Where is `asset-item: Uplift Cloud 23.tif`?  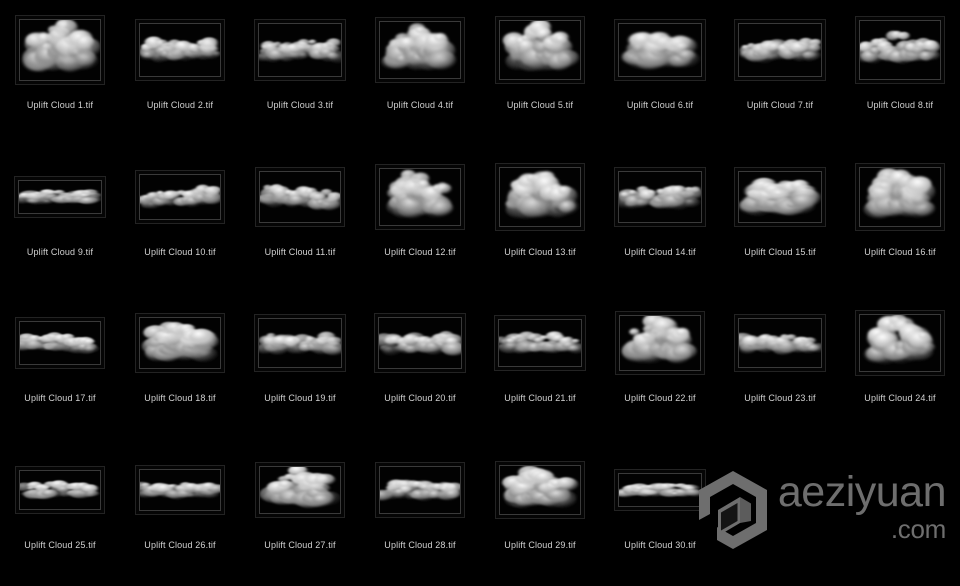
asset-item: Uplift Cloud 23.tif is located at coordinates (780, 366).